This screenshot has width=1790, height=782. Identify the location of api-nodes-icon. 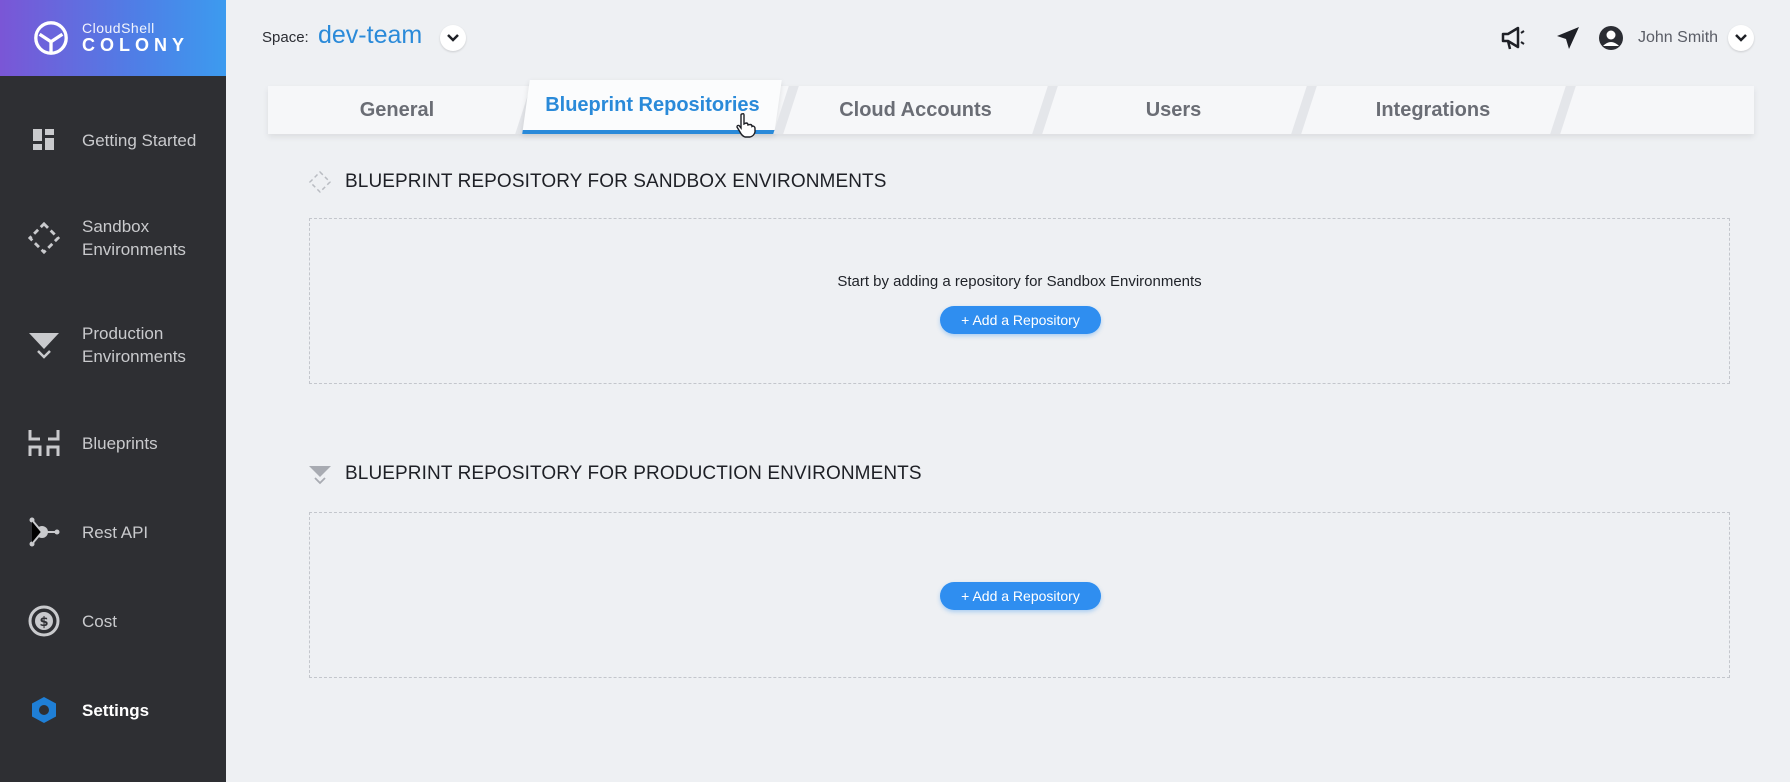
(44, 532).